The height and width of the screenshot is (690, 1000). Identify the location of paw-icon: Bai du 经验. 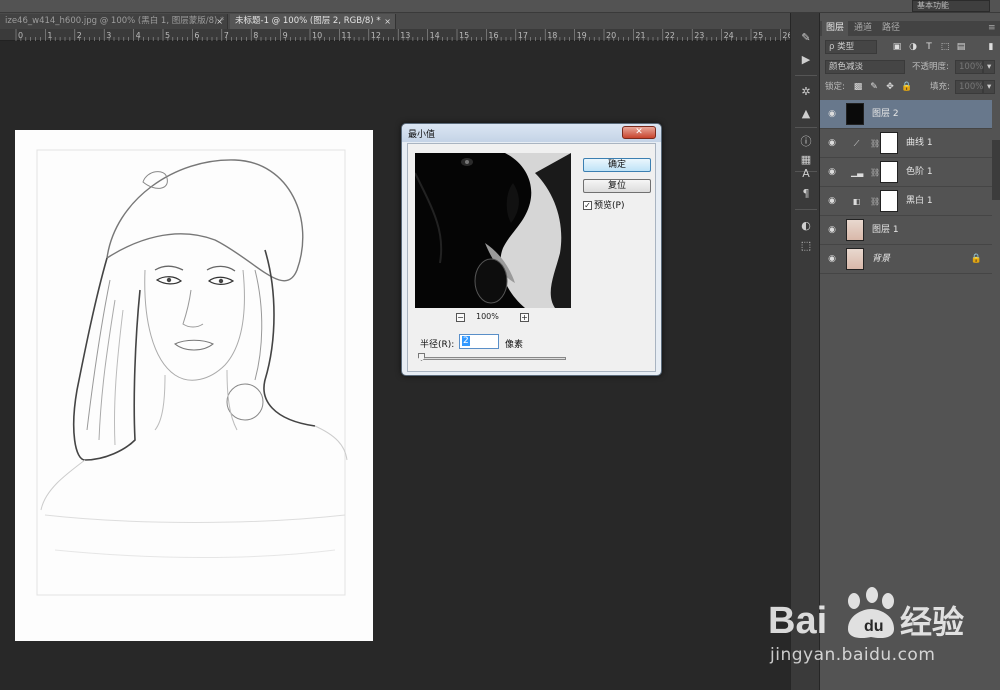
(866, 614).